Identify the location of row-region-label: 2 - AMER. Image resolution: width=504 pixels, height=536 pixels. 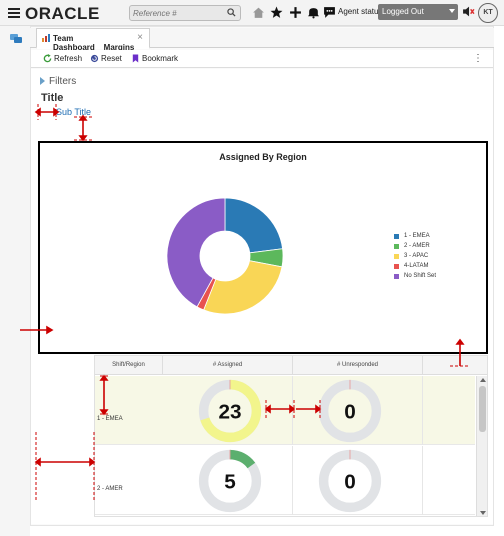
(110, 489).